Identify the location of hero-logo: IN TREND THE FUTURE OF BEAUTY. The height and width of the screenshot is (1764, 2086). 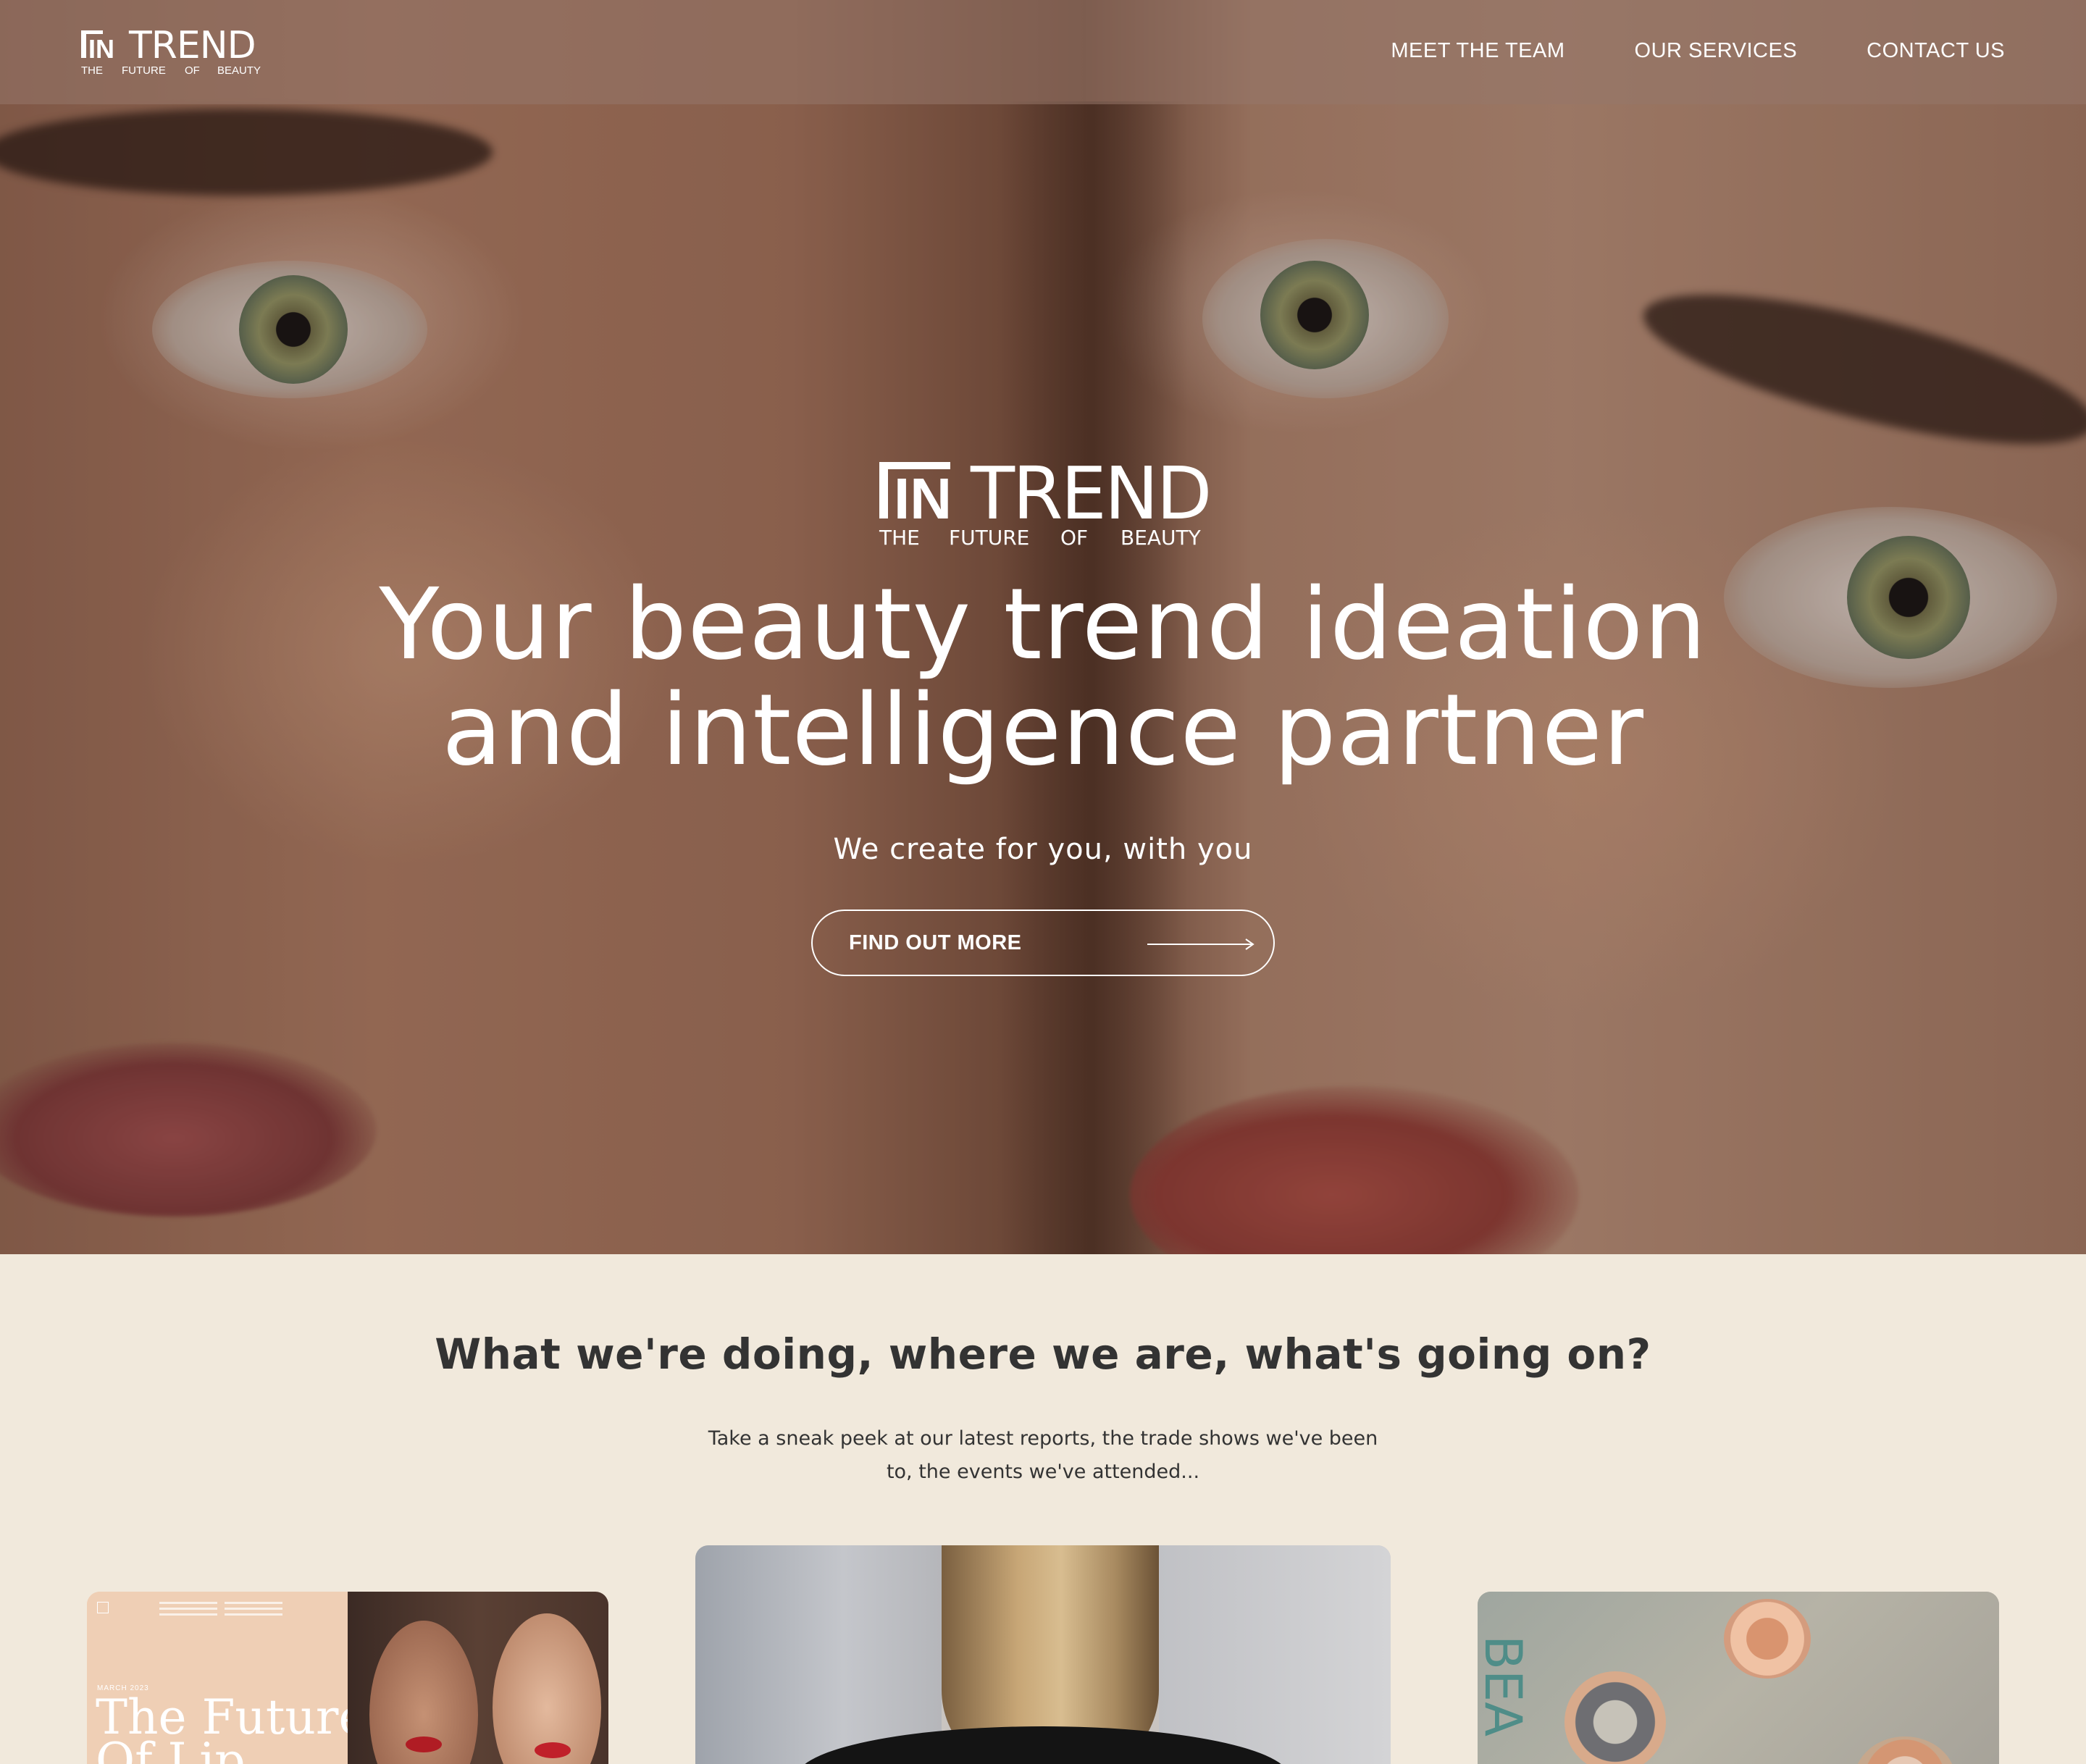
(1043, 504).